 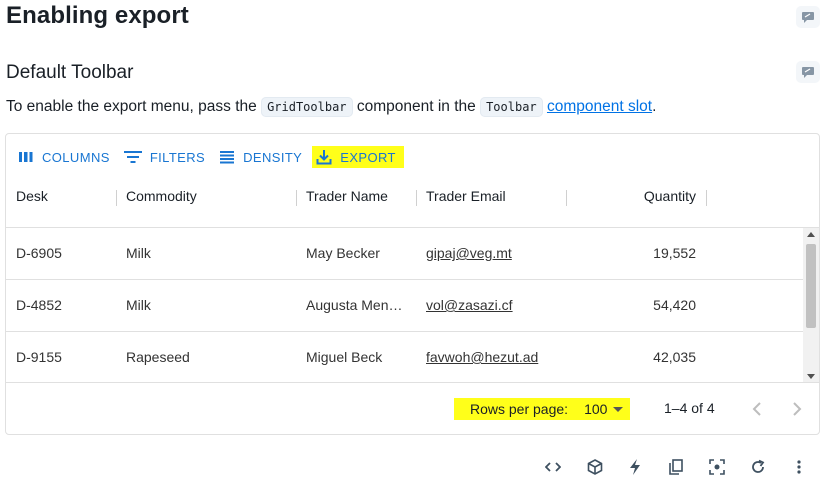 What do you see at coordinates (76, 157) in the screenshot?
I see `columns-label: COLUMNS` at bounding box center [76, 157].